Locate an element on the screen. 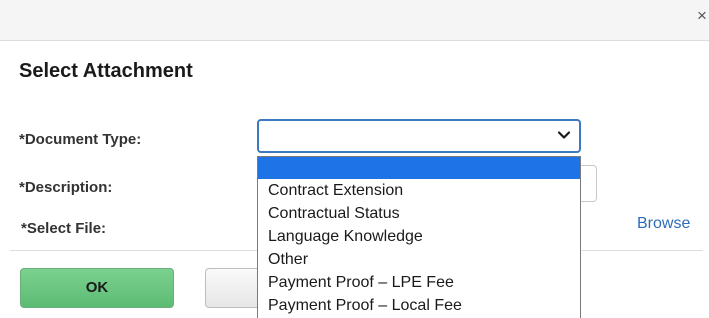 Image resolution: width=709 pixels, height=318 pixels. option-blank is located at coordinates (419, 168).